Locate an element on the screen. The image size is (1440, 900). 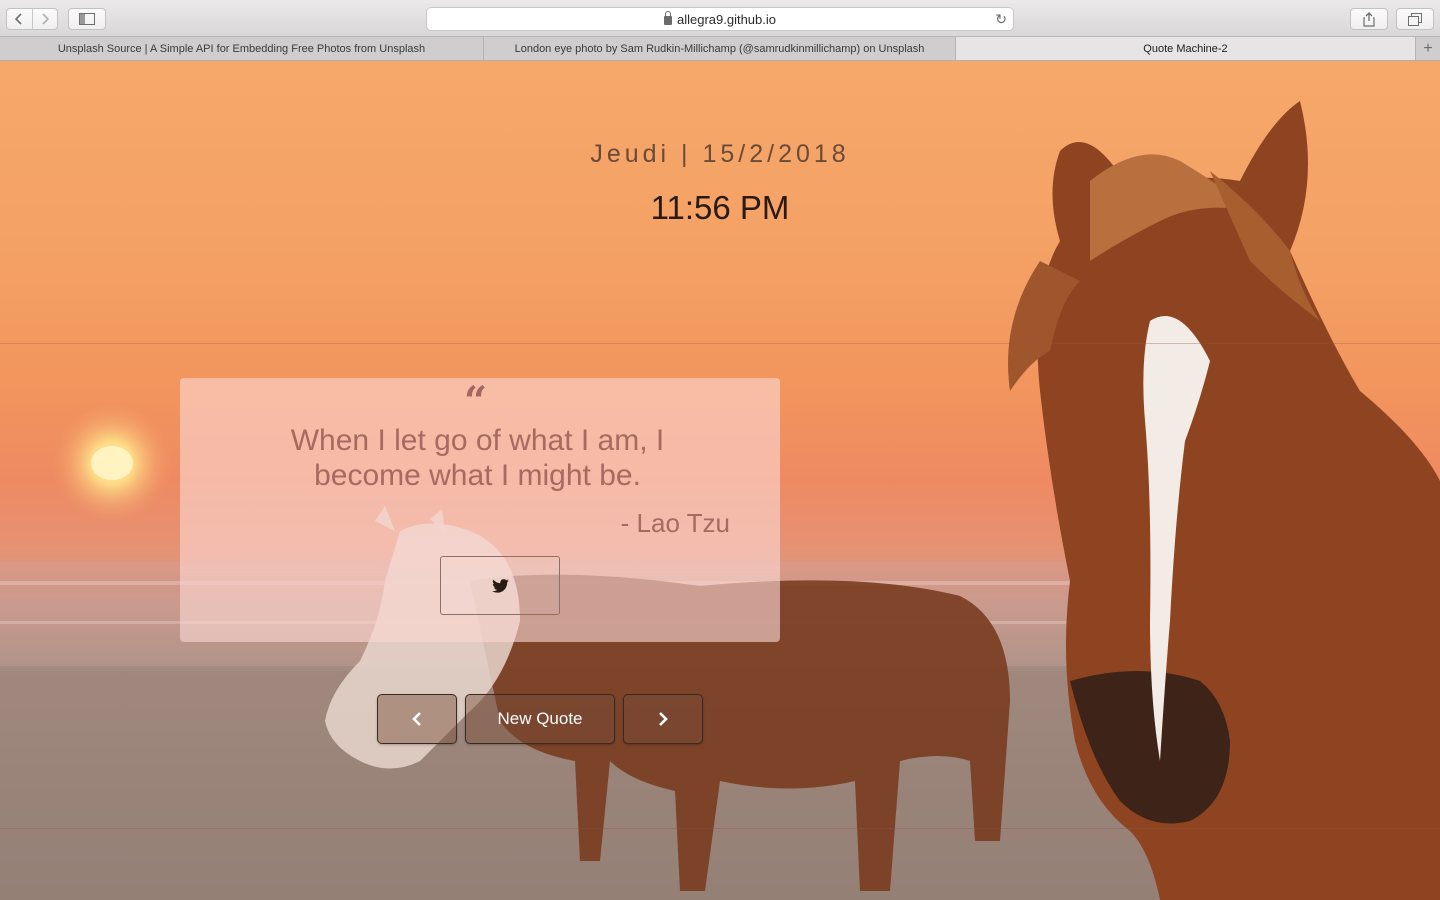
url-text: allegra9.github.io is located at coordinates (726, 19).